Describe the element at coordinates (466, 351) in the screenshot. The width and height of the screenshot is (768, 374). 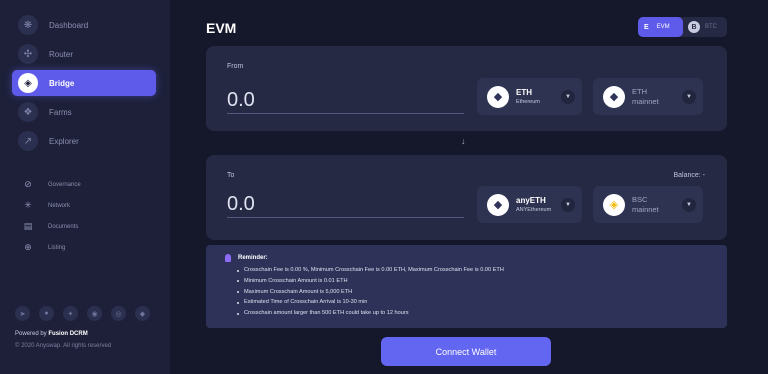
I see `connect-wallet-button: Connect Wallet` at that location.